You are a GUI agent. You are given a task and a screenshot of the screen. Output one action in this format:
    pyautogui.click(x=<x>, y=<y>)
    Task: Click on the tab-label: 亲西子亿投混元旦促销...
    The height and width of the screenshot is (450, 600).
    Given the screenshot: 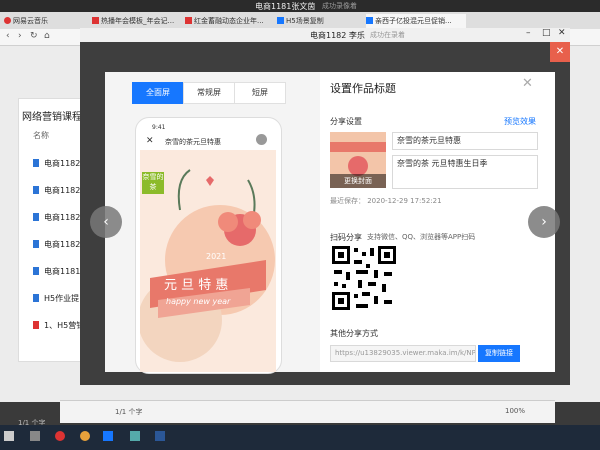 What is the action you would take?
    pyautogui.click(x=413, y=21)
    